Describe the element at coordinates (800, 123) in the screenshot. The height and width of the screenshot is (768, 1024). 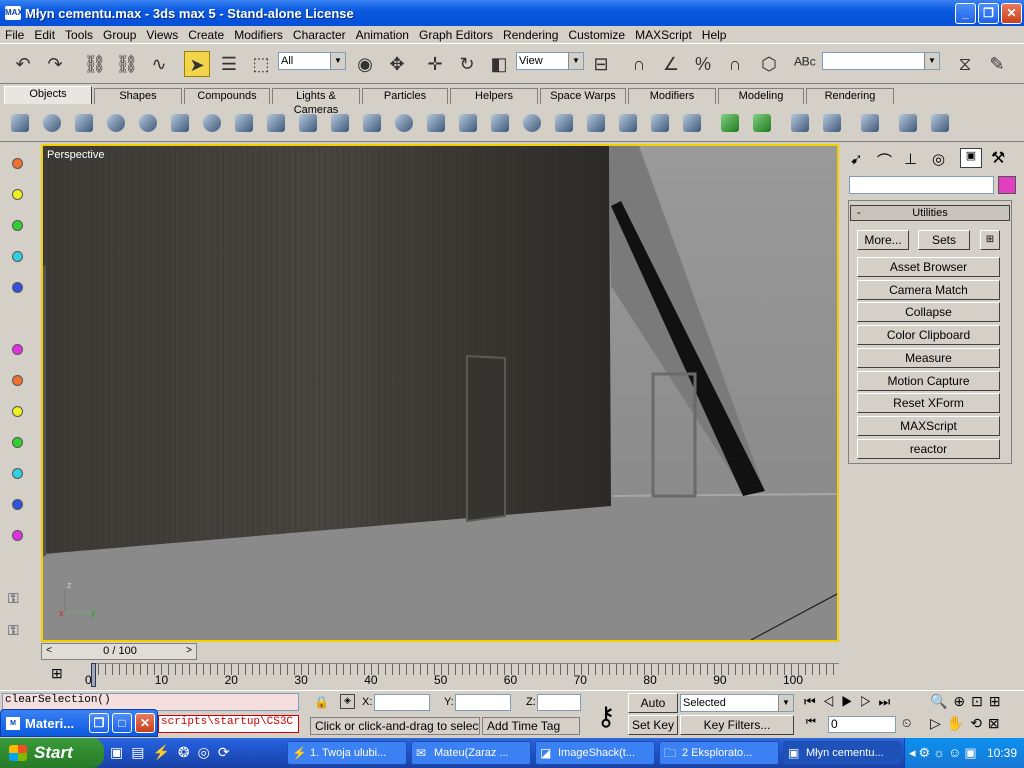
I see `nurbs-surface-icon` at that location.